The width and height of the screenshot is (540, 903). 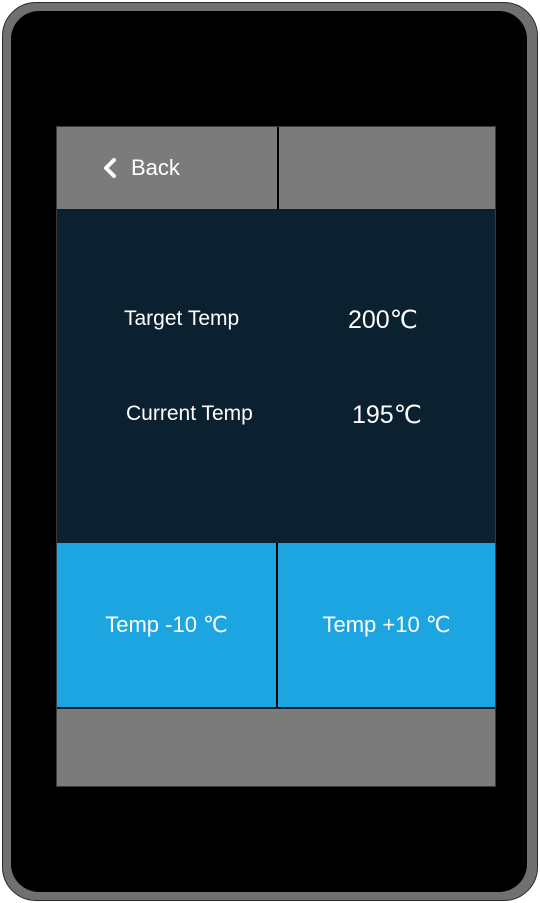 What do you see at coordinates (383, 320) in the screenshot?
I see `target-temp-value: 200℃` at bounding box center [383, 320].